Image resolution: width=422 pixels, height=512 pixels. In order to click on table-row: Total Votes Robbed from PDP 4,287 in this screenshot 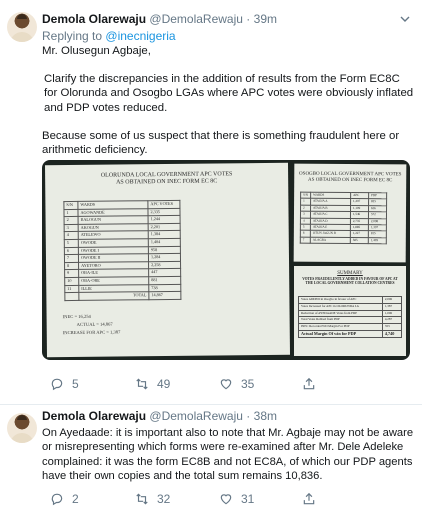, I will do `click(350, 320)`.